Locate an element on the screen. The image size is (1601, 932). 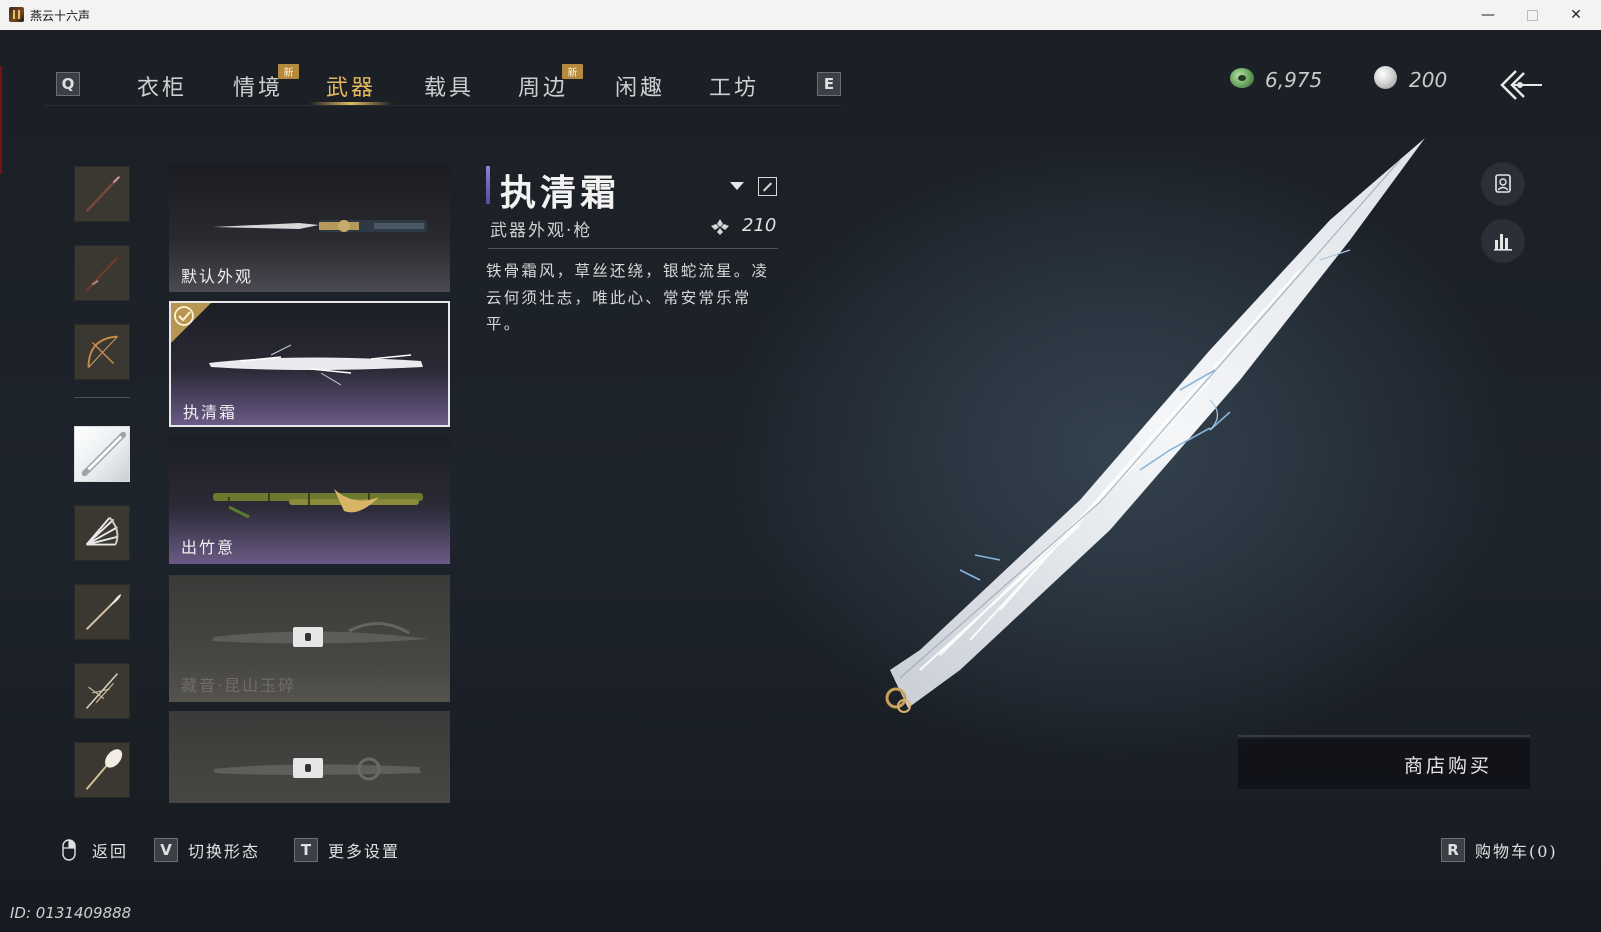
switch-form-label: 切换形态 is located at coordinates (224, 851).